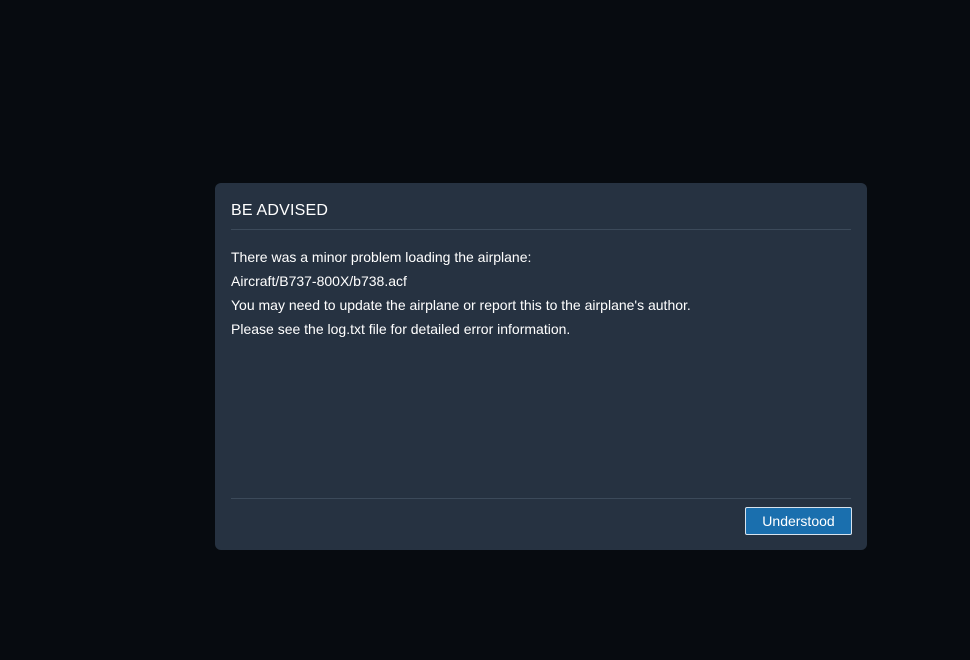 The height and width of the screenshot is (660, 970). I want to click on understood-button: Understood, so click(798, 521).